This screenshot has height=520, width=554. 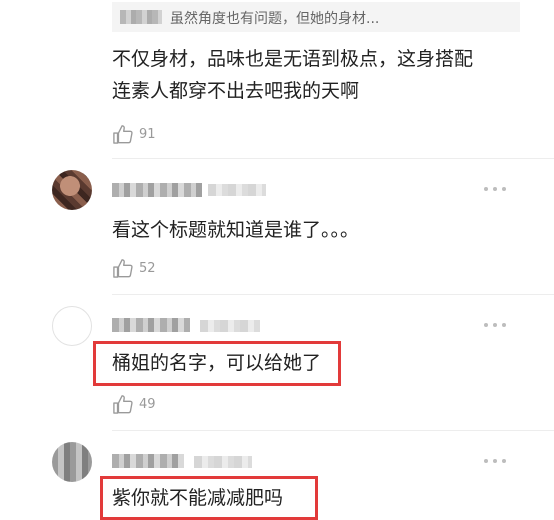 What do you see at coordinates (141, 17) in the screenshot?
I see `quoted-username-blurred` at bounding box center [141, 17].